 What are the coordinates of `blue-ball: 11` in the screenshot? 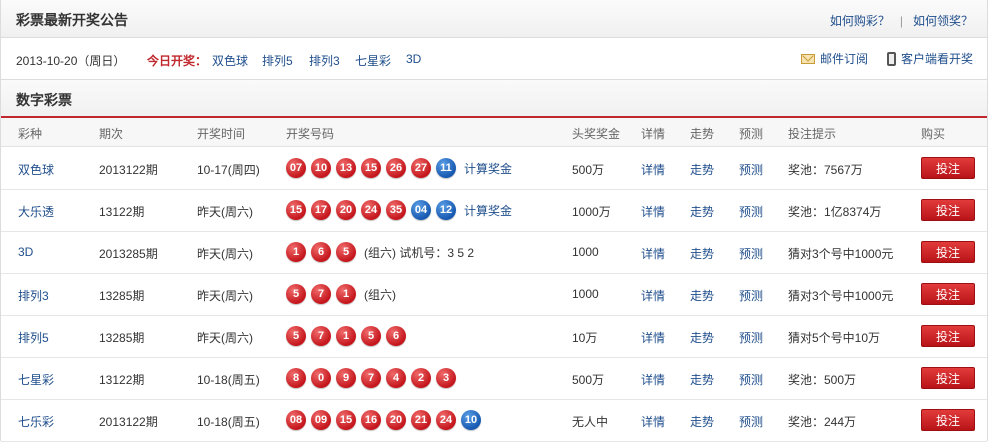 It's located at (446, 168).